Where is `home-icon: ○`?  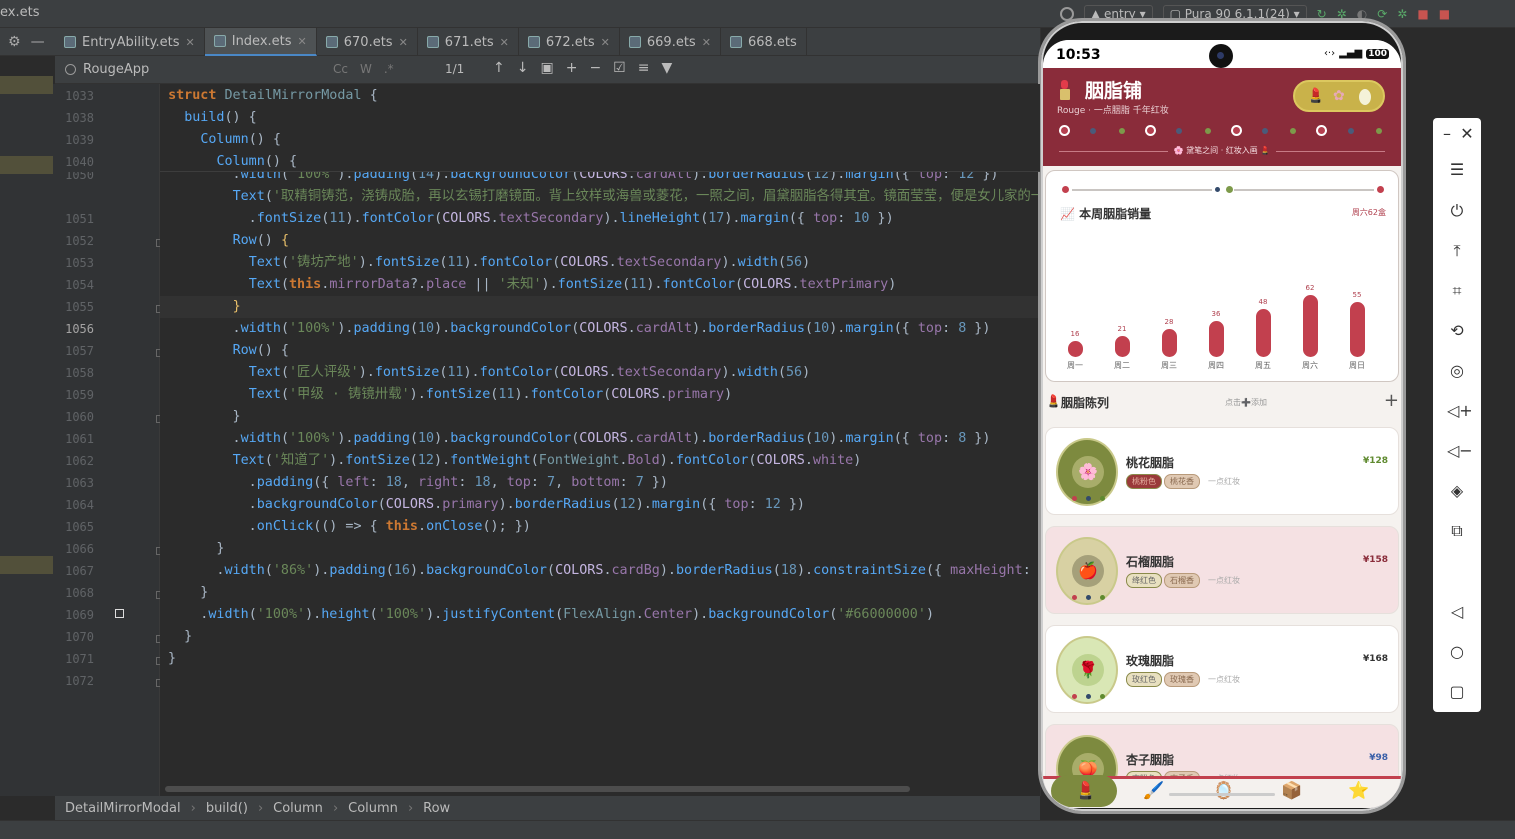 home-icon: ○ is located at coordinates (1457, 652).